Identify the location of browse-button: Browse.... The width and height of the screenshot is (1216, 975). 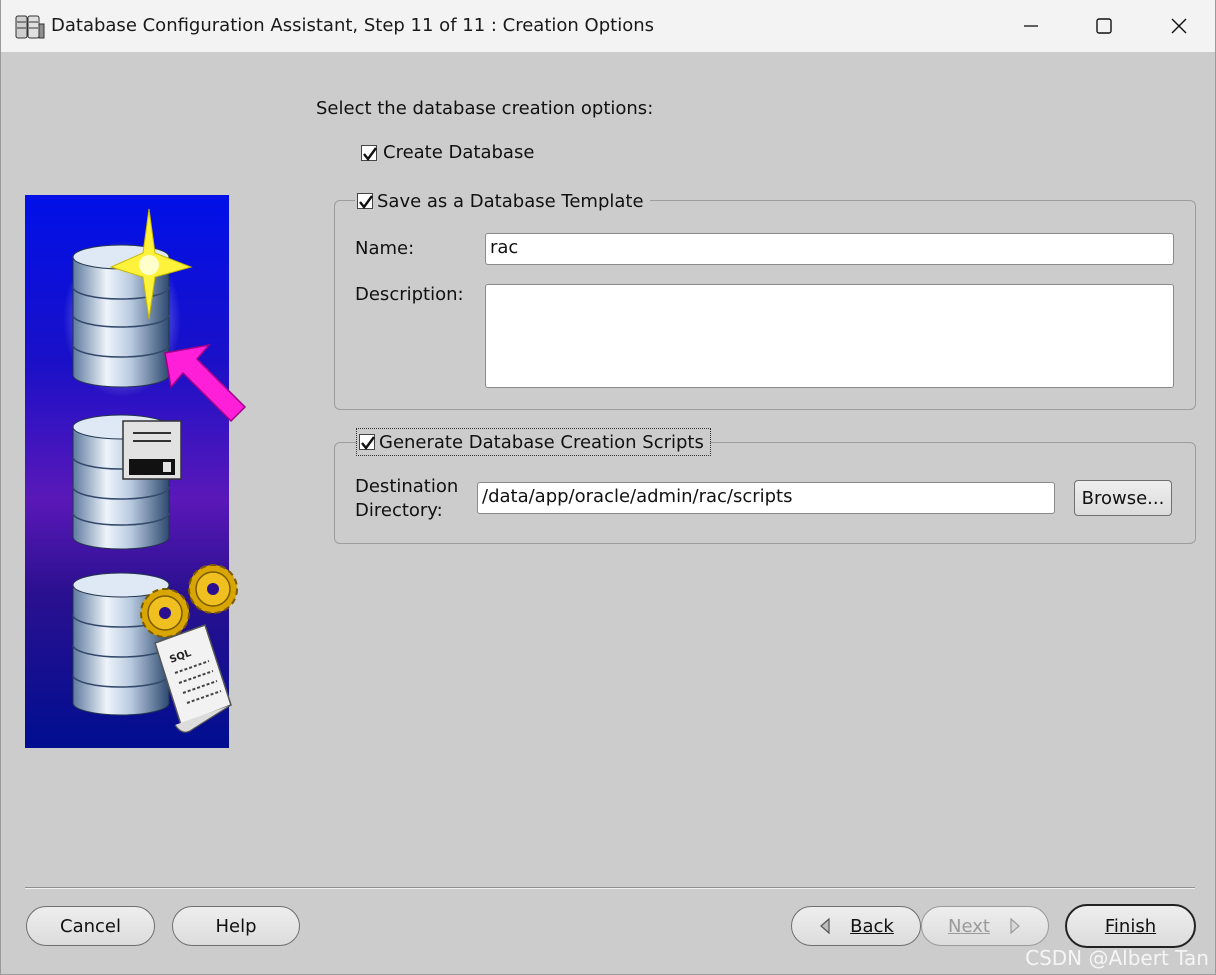
(1123, 498).